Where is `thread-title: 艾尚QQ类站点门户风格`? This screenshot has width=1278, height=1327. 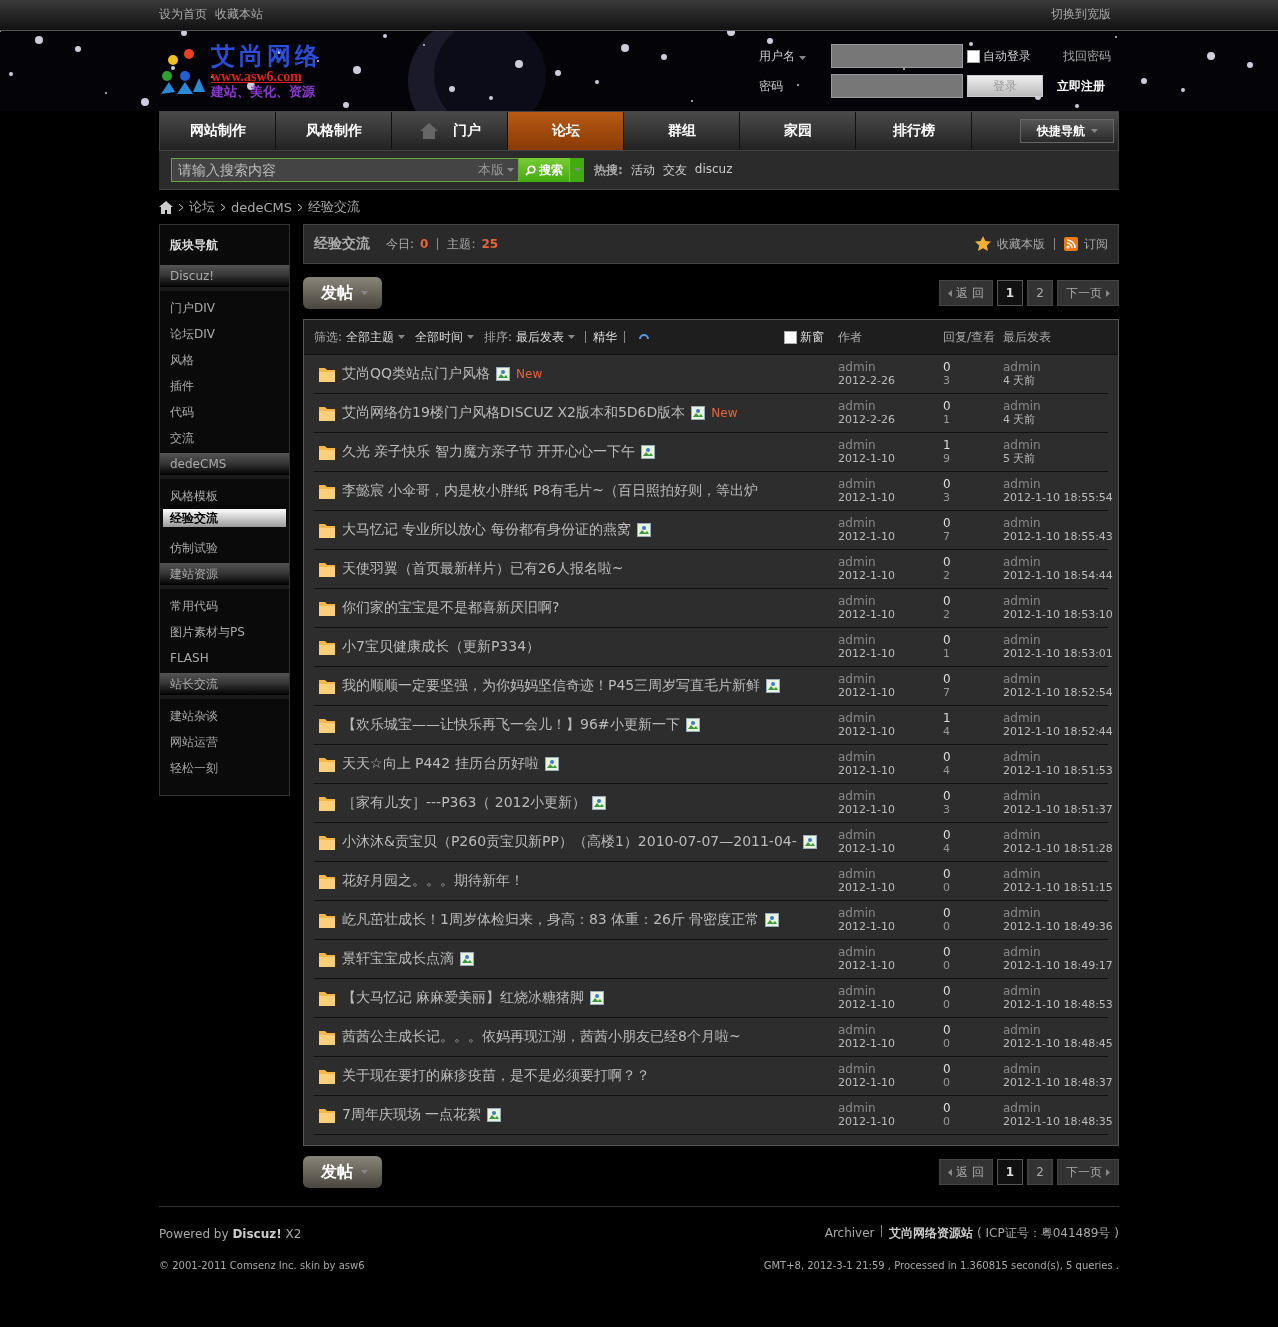
thread-title: 艾尚QQ类站点门户风格 is located at coordinates (416, 374).